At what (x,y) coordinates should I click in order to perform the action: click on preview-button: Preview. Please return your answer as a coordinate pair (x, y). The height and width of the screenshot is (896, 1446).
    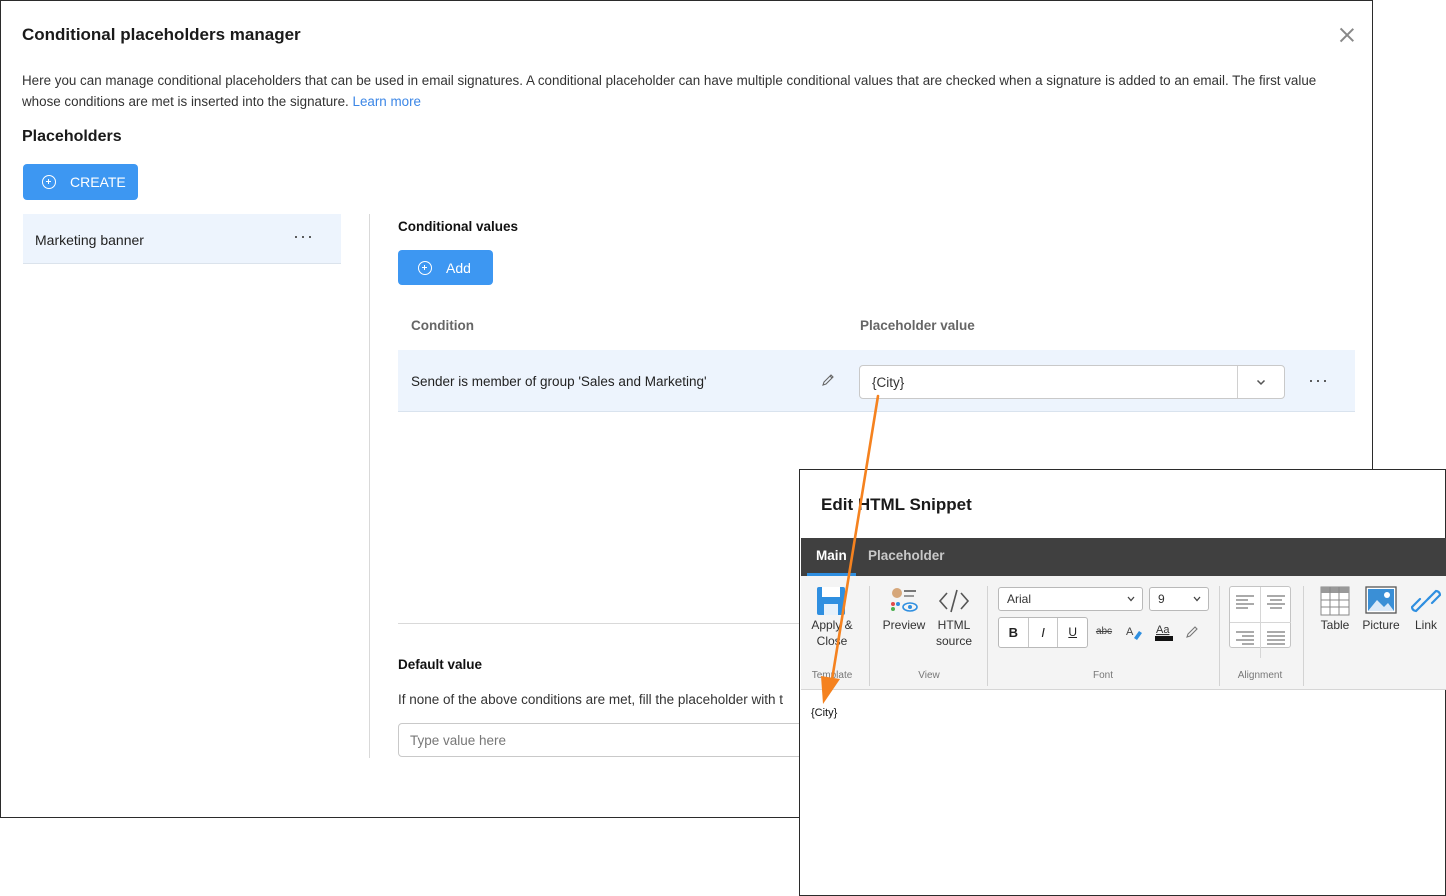
    Looking at the image, I should click on (904, 610).